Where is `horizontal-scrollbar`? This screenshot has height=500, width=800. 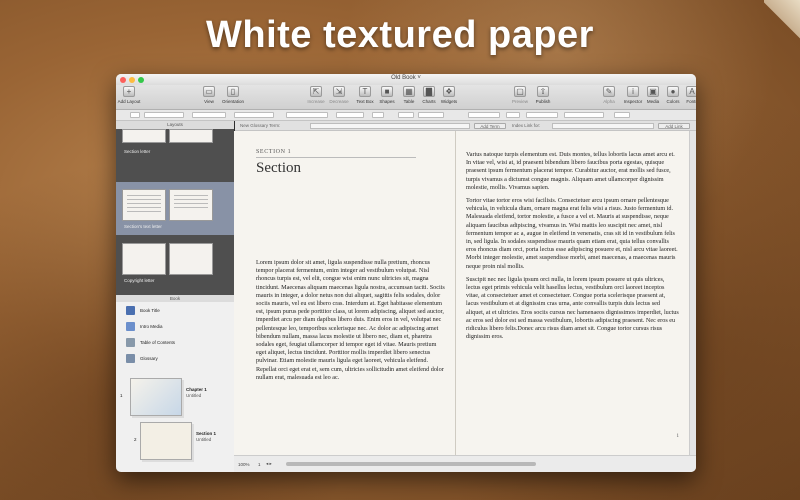 horizontal-scrollbar is located at coordinates (411, 464).